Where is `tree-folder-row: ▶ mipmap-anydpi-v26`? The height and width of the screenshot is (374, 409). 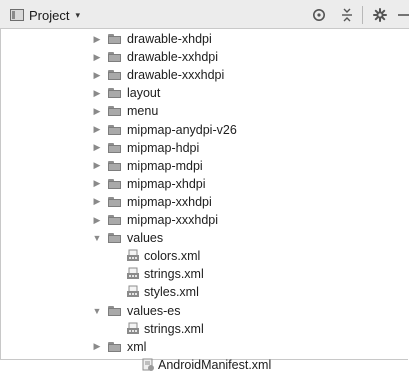 tree-folder-row: ▶ mipmap-anydpi-v26 is located at coordinates (164, 130).